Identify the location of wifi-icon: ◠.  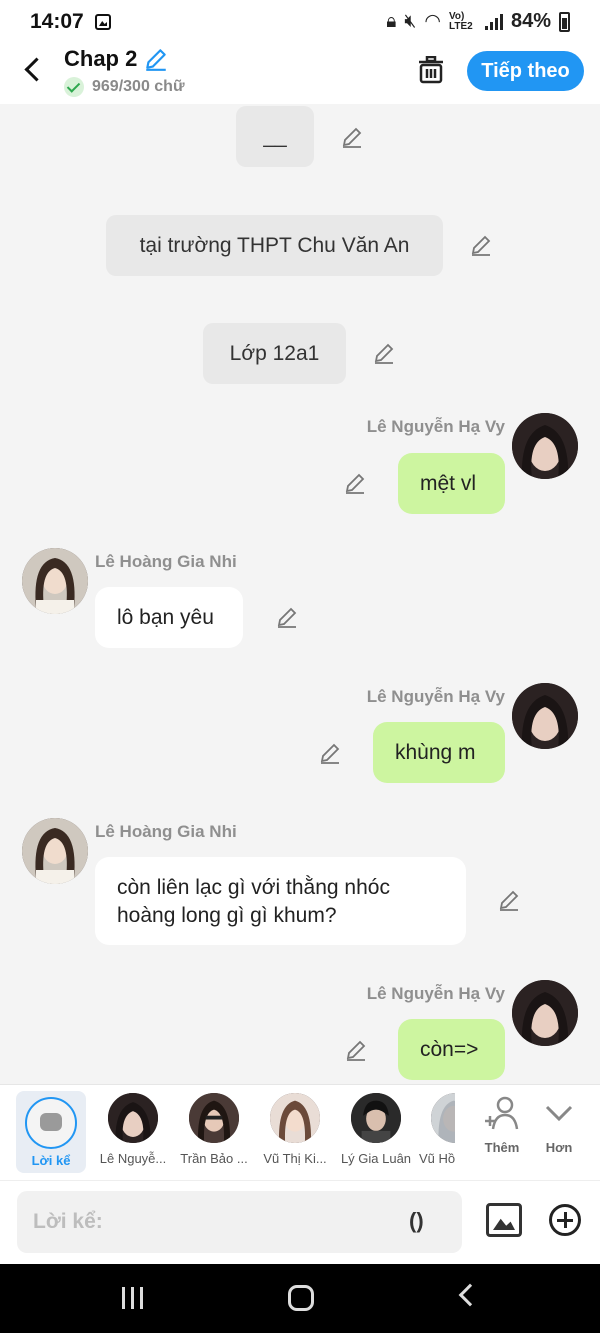
(432, 21).